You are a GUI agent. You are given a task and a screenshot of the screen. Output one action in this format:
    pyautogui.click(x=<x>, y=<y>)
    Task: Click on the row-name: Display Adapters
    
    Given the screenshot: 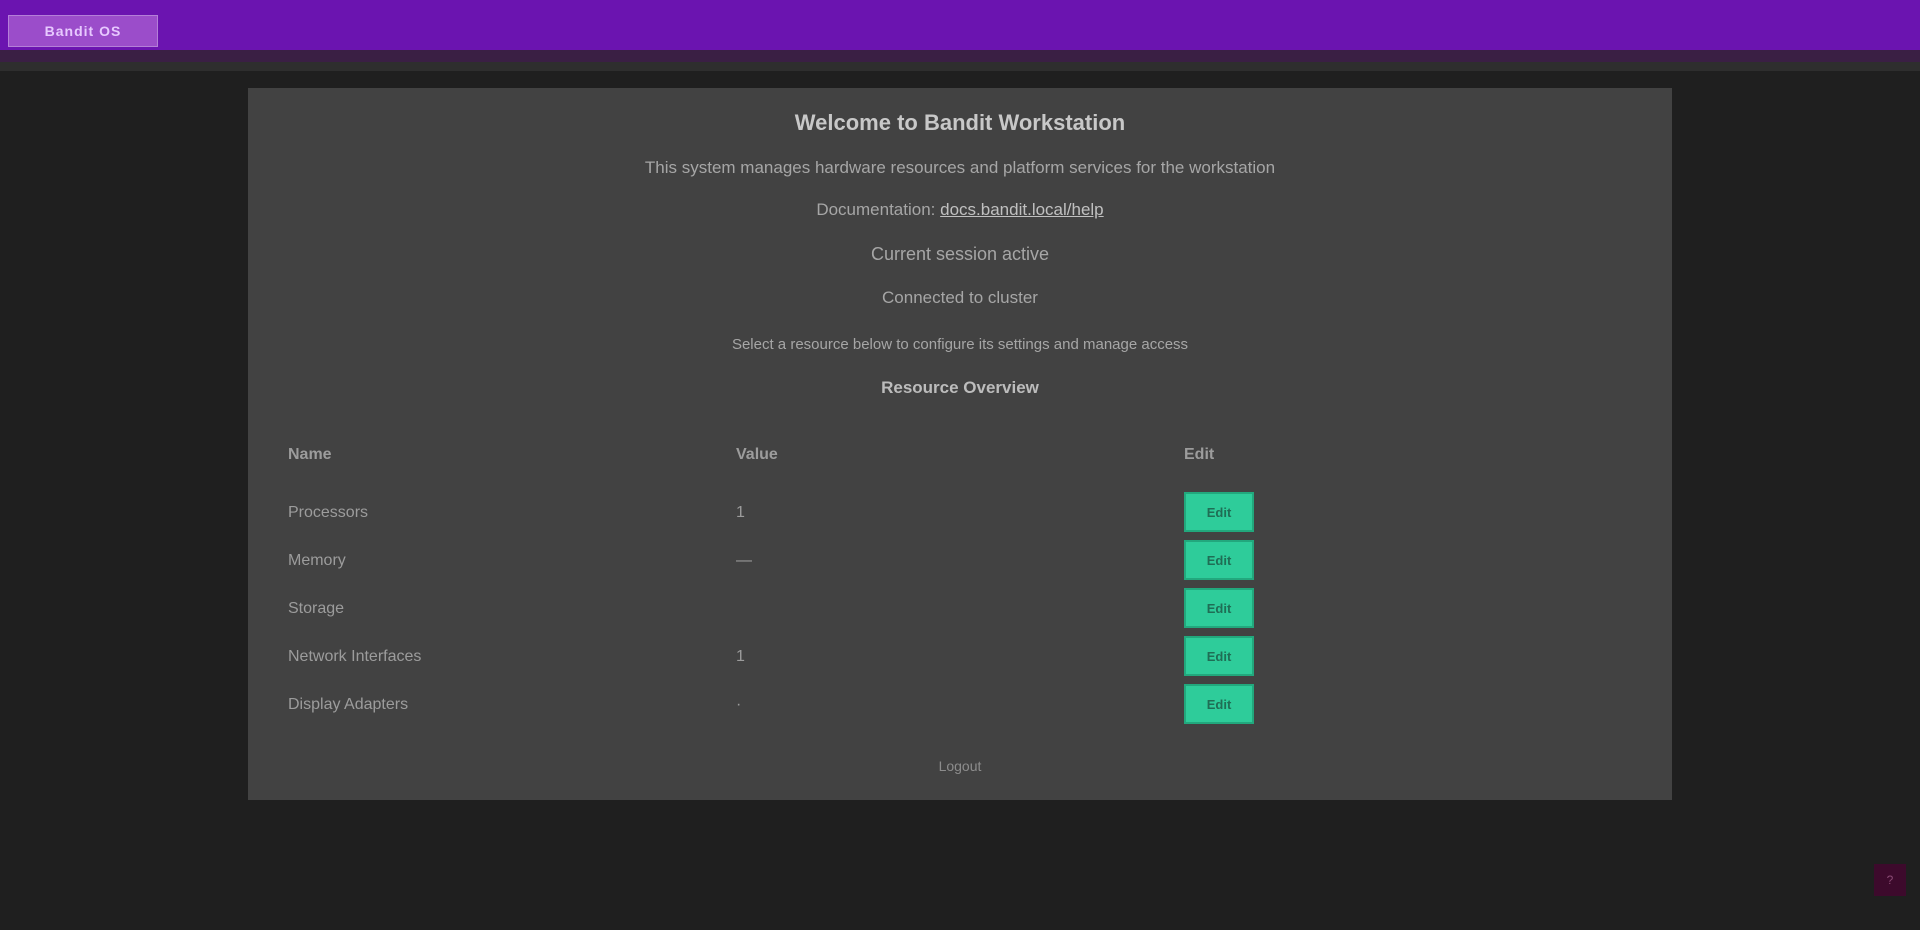 What is the action you would take?
    pyautogui.click(x=348, y=704)
    